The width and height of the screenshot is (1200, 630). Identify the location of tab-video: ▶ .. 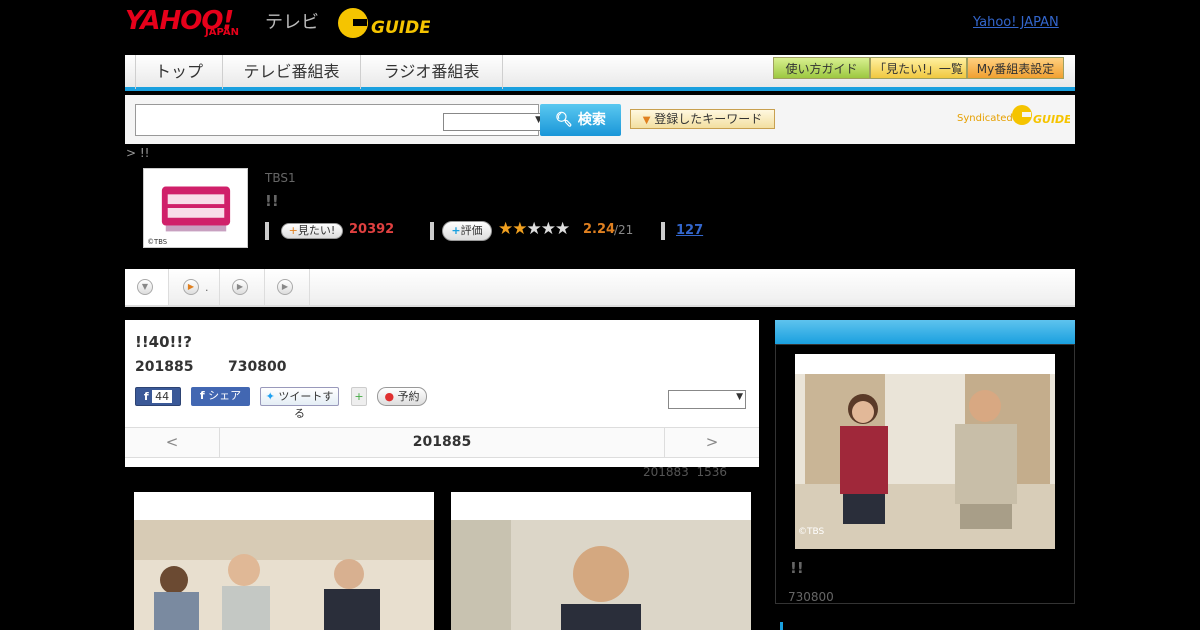
(194, 287).